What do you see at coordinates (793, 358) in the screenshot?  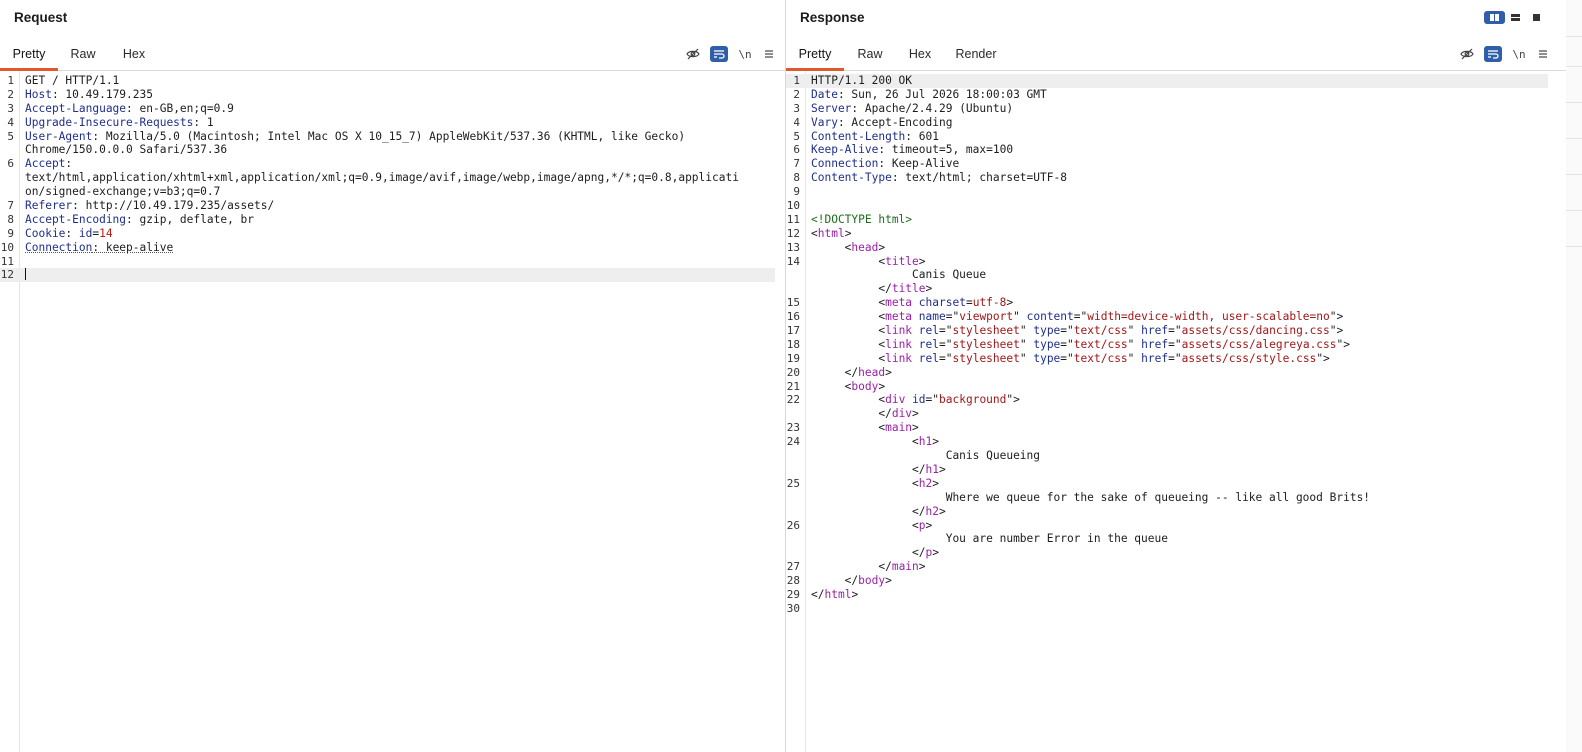 I see `line-number: 19` at bounding box center [793, 358].